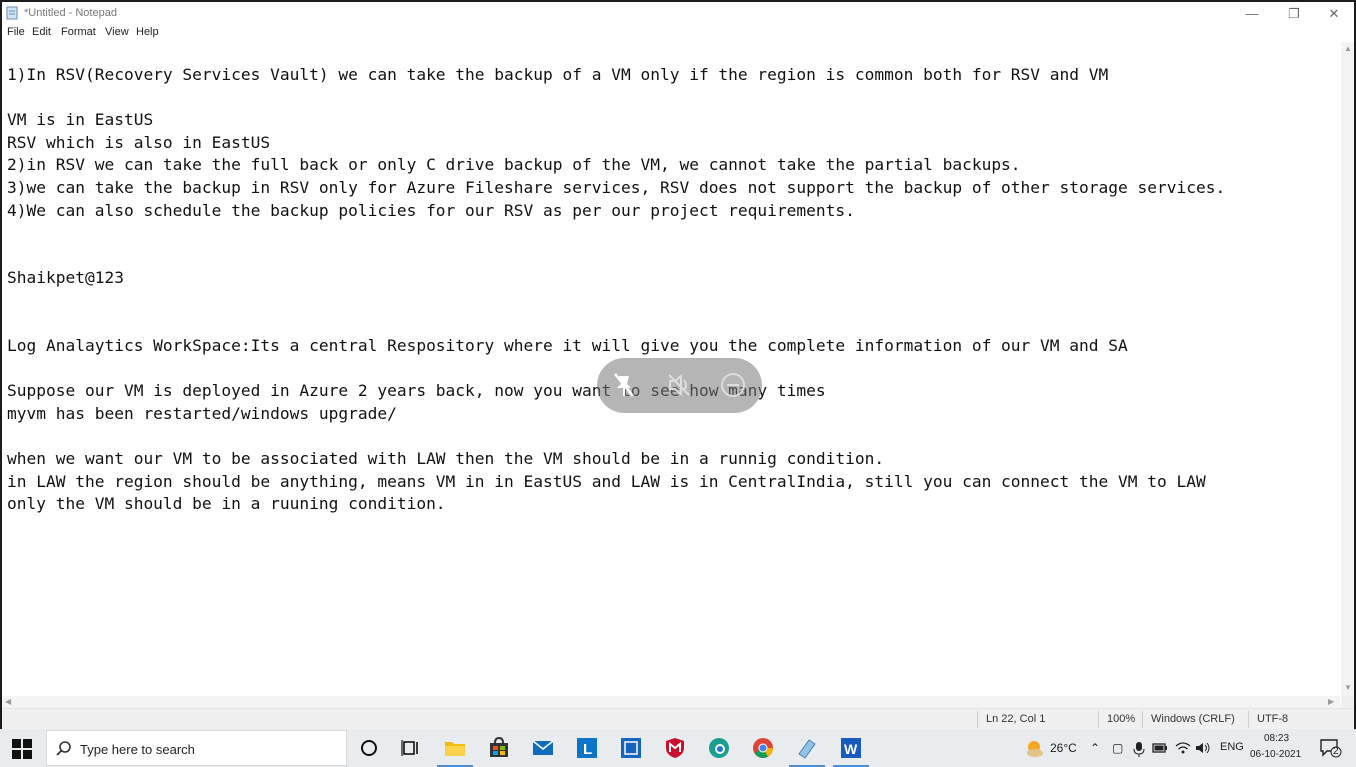  What do you see at coordinates (1276, 738) in the screenshot?
I see `clock-time: 08:23` at bounding box center [1276, 738].